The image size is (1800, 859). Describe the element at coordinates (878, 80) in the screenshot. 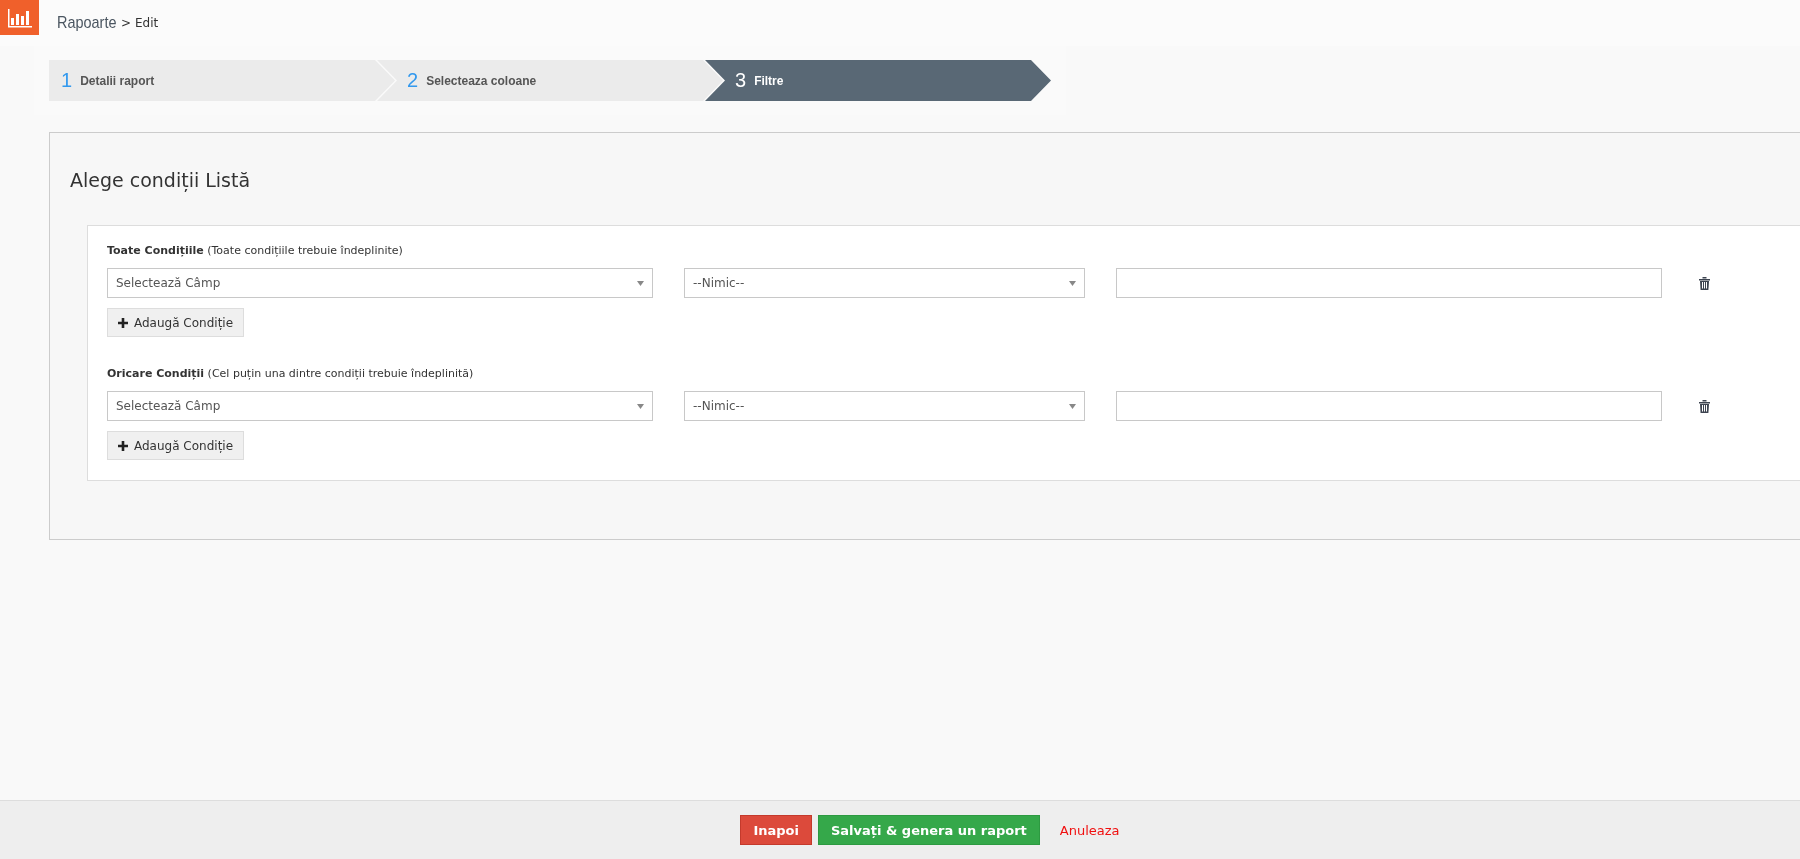

I see `step-tab: 3 Filtre` at that location.